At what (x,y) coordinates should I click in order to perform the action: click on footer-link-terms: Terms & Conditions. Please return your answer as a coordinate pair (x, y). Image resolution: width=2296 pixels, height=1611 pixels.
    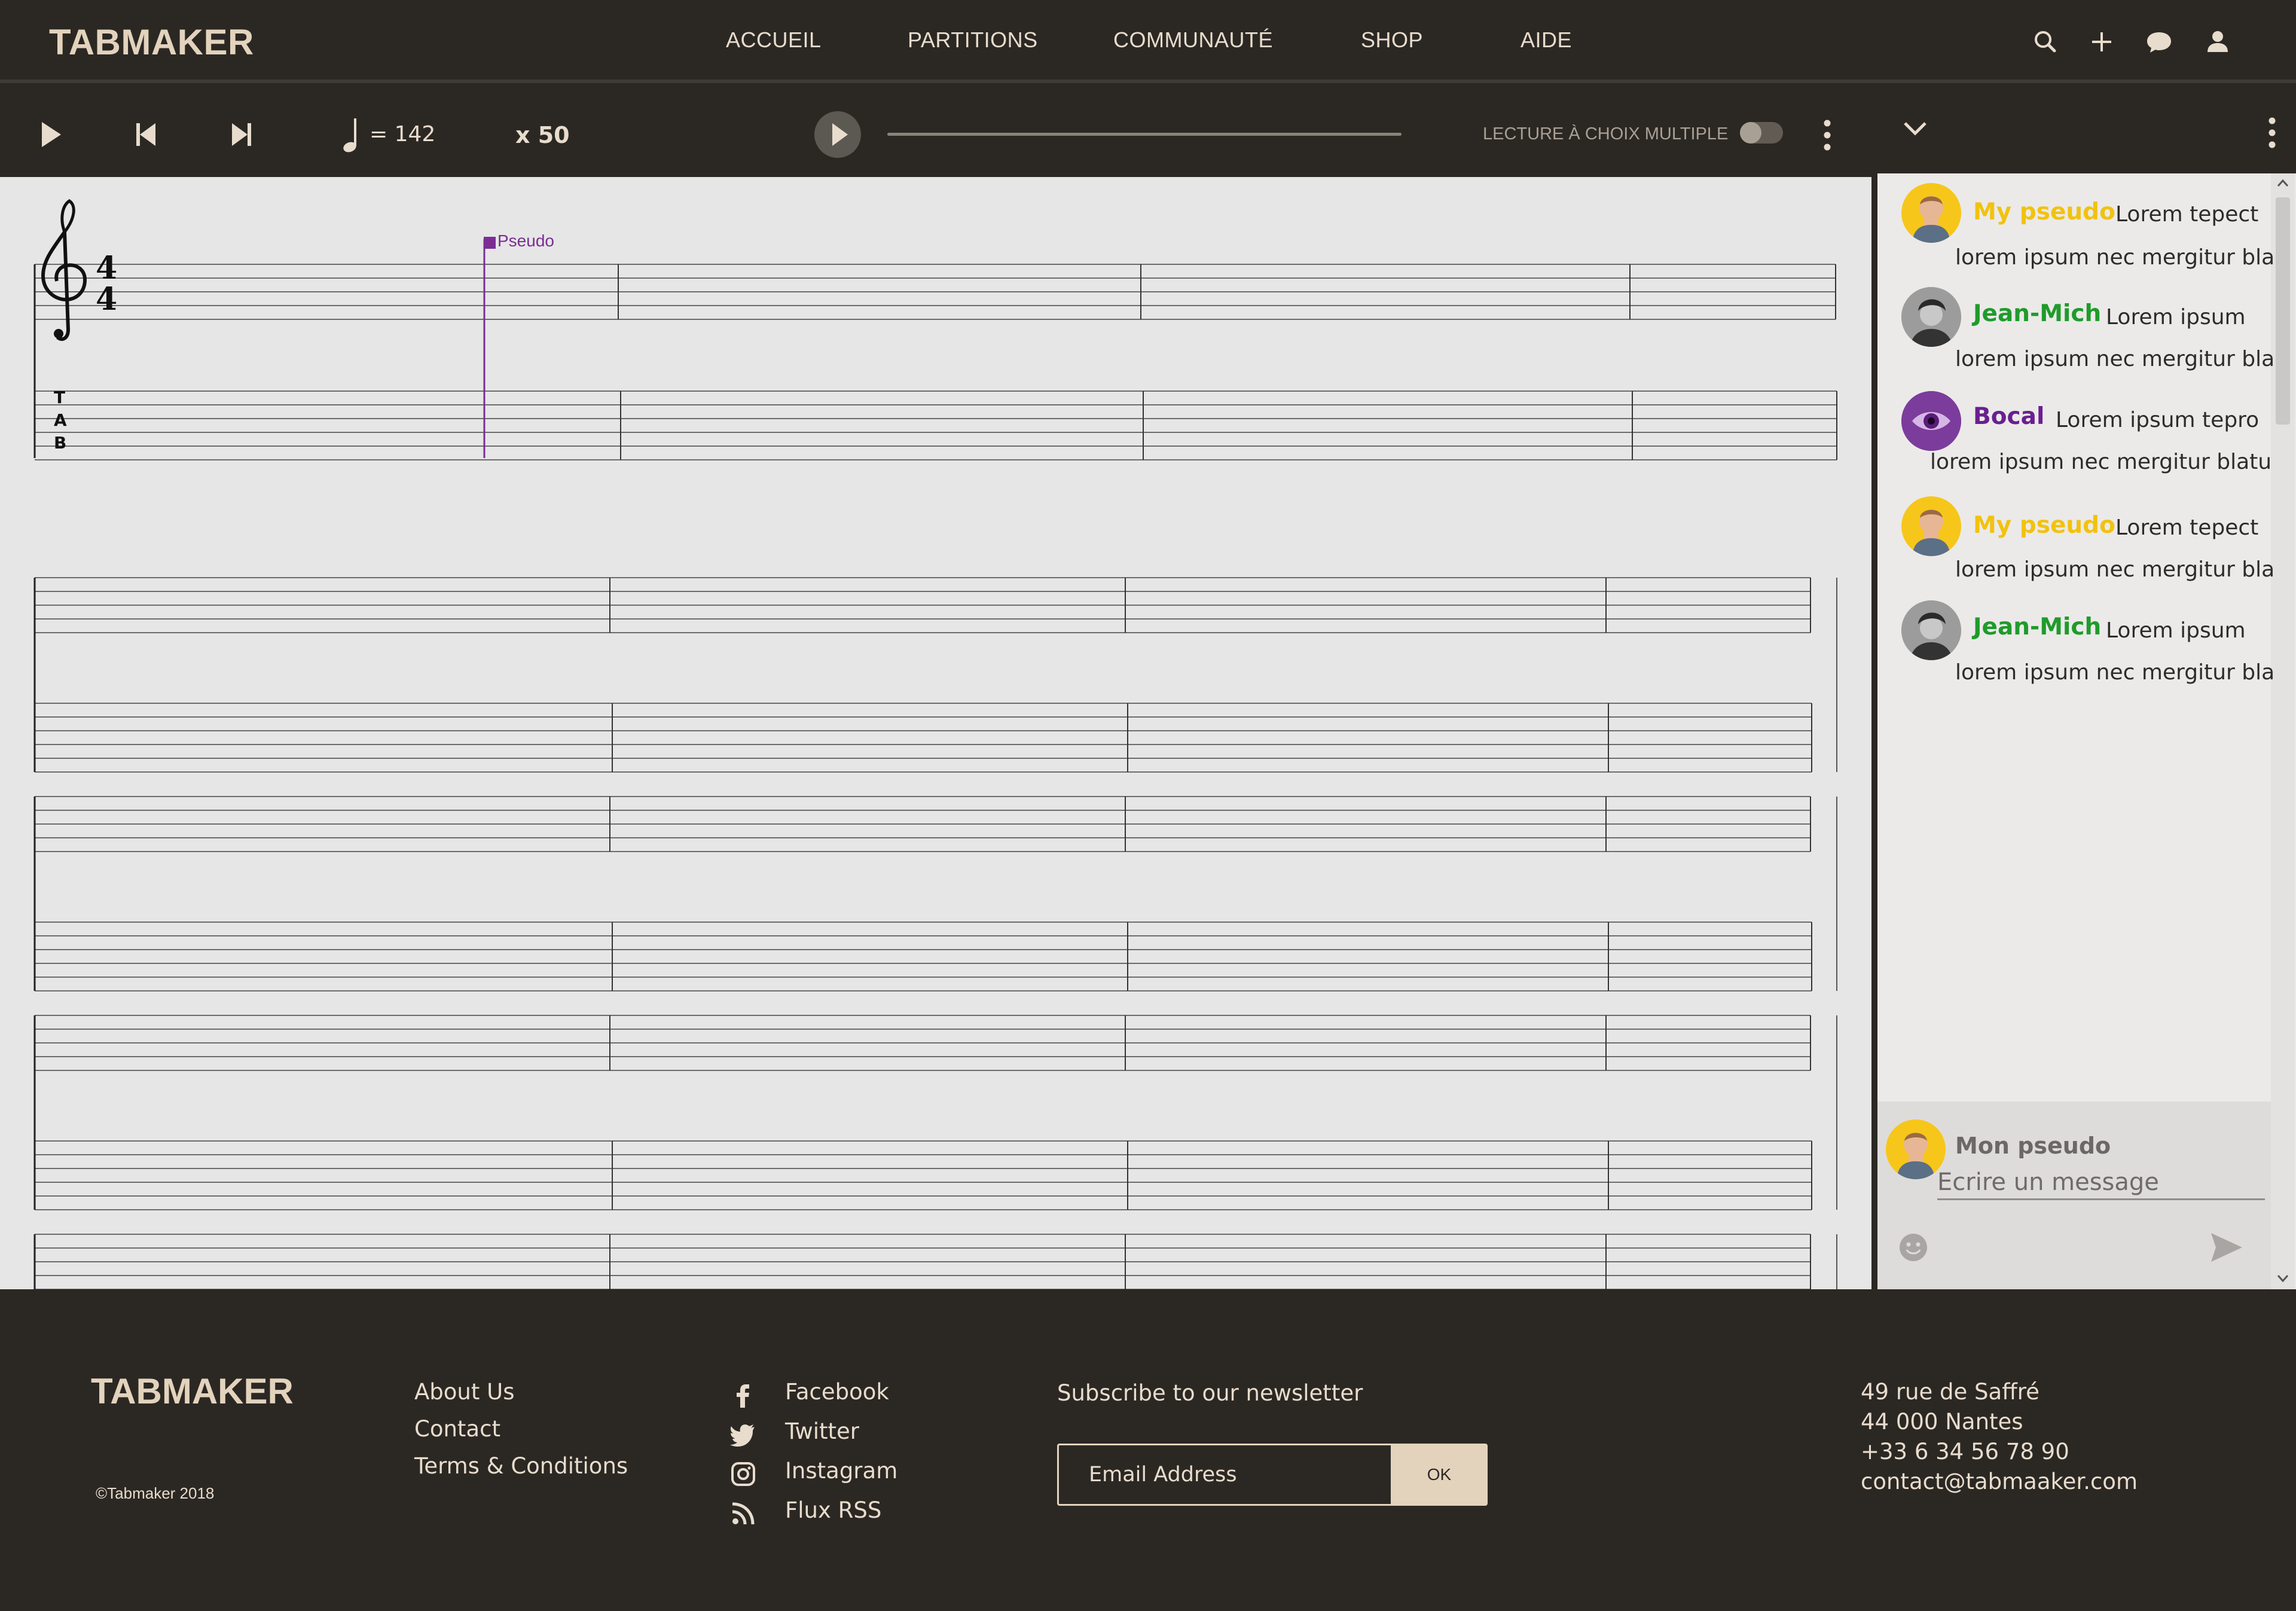
    Looking at the image, I should click on (521, 1466).